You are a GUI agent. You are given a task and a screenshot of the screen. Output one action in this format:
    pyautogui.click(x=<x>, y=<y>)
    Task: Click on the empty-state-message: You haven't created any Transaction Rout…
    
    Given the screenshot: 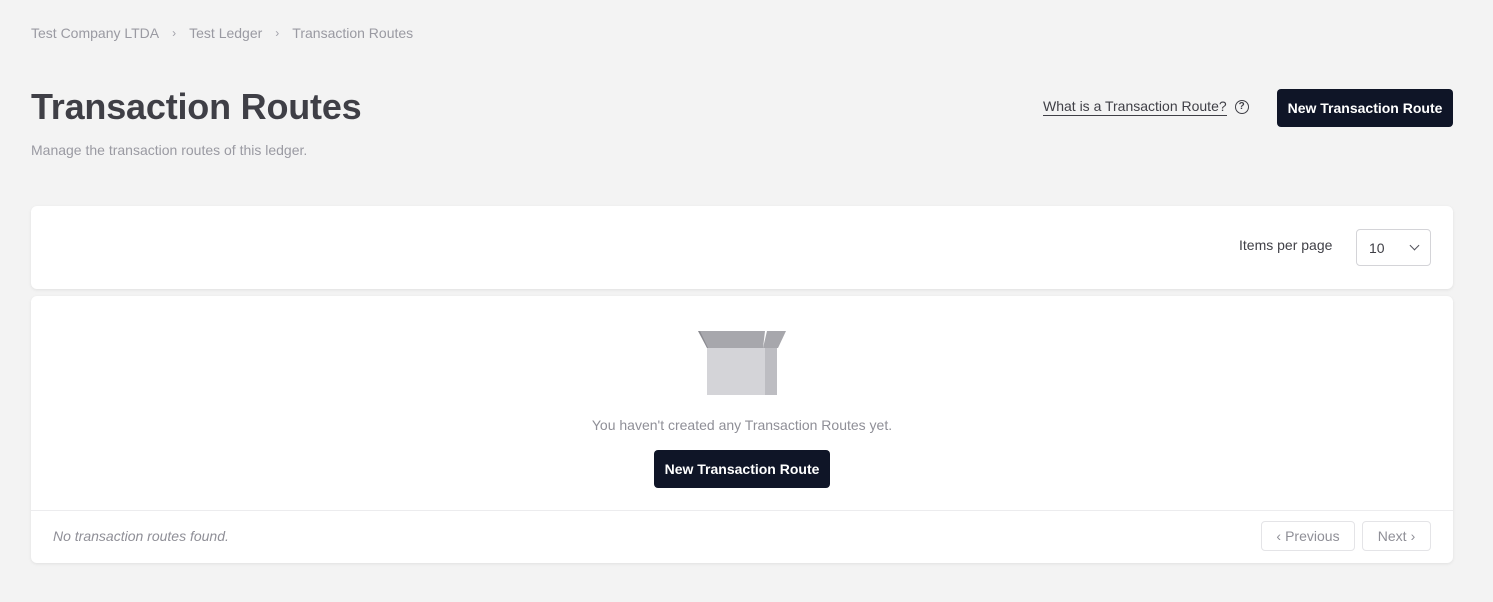 What is the action you would take?
    pyautogui.click(x=742, y=425)
    